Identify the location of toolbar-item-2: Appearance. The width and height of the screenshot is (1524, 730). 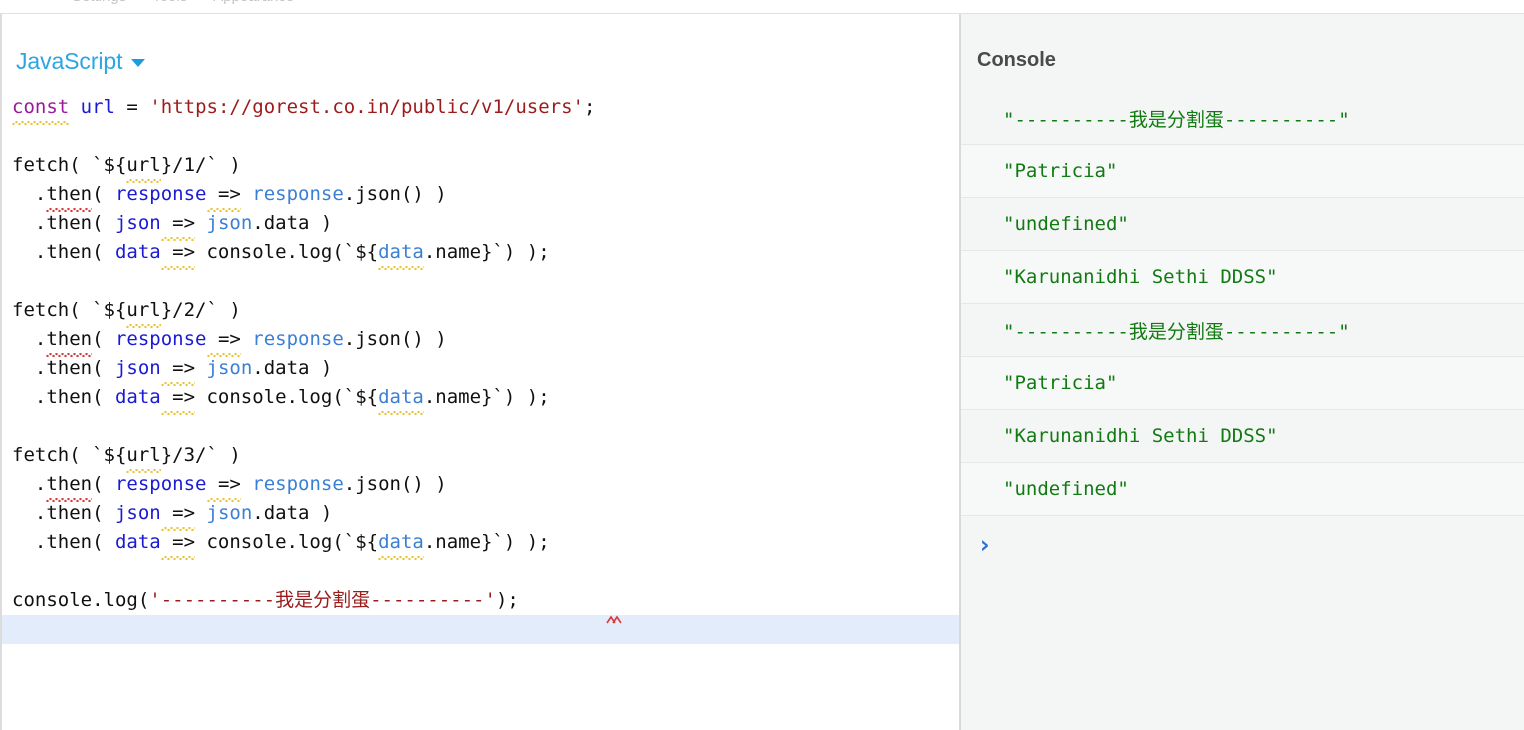
(253, 2).